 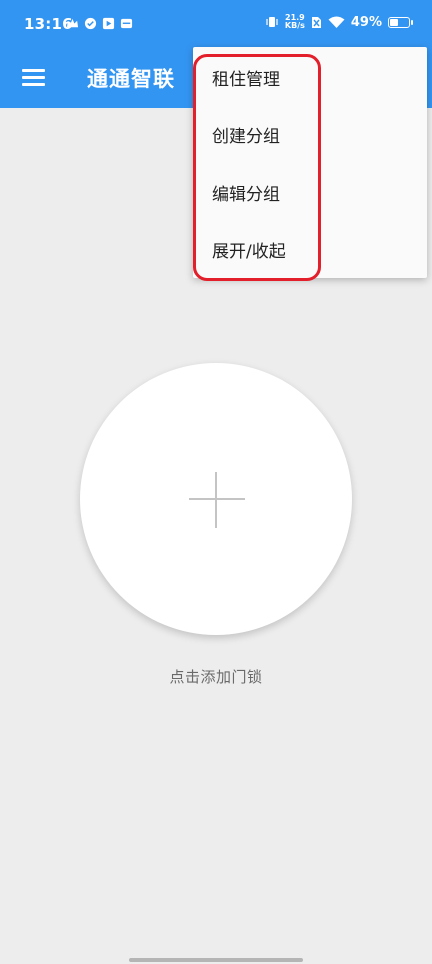 I want to click on status-bar: 13:16 21.9 KB/s 49%, so click(x=216, y=25).